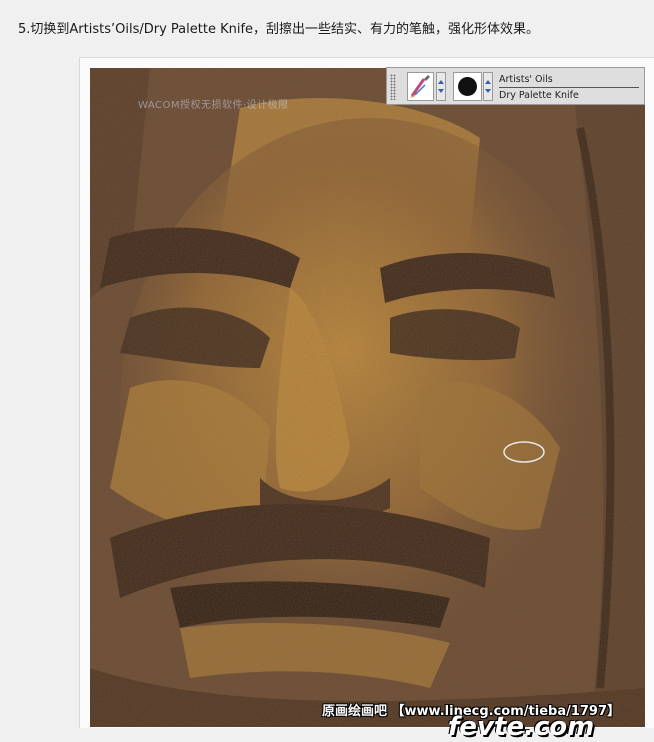 This screenshot has height=742, width=654. What do you see at coordinates (521, 727) in the screenshot?
I see `site-logo-text: fevte.com` at bounding box center [521, 727].